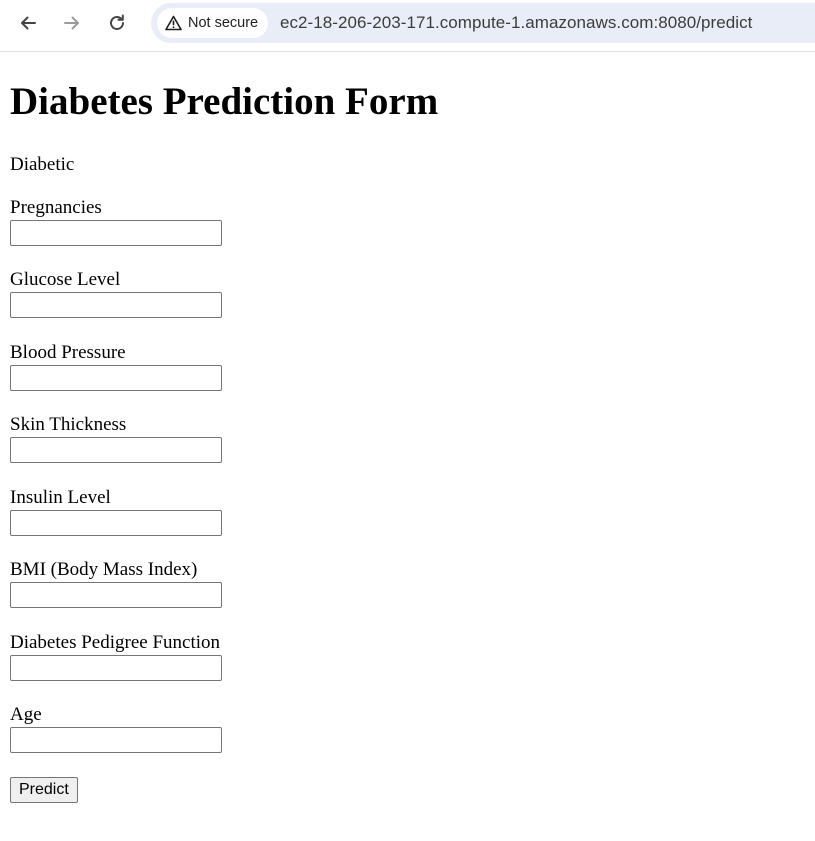  I want to click on pedigree-label: Diabetes Pedigree Function, so click(115, 642).